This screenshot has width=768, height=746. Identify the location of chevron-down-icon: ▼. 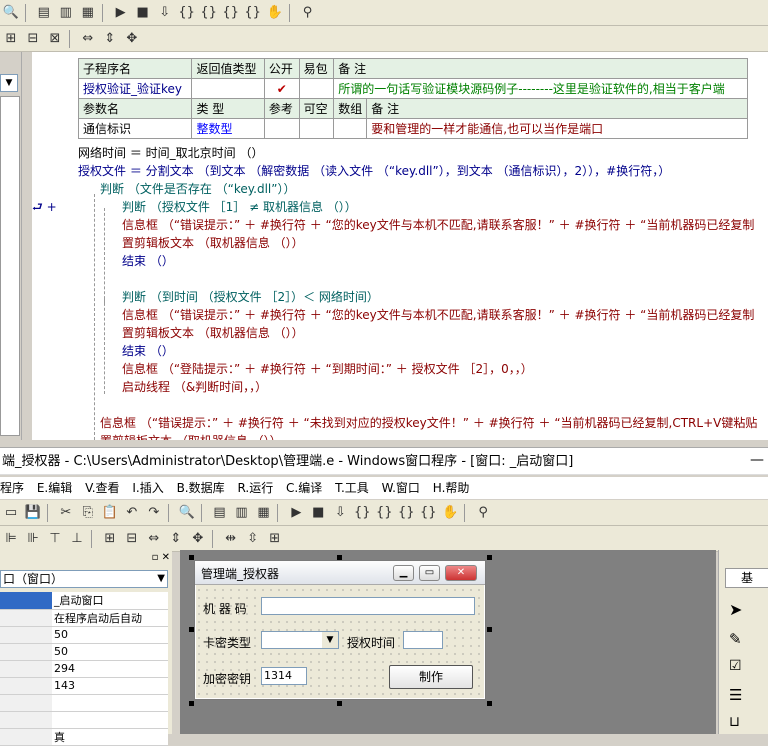
(161, 579).